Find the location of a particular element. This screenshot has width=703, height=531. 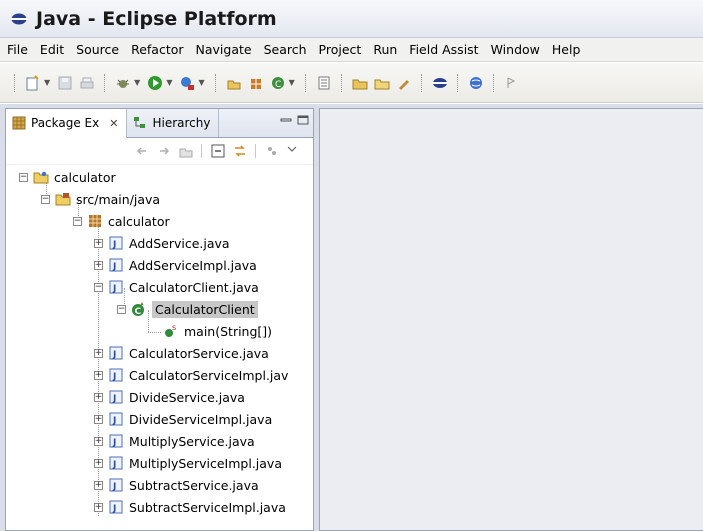

maximize-icon is located at coordinates (302, 120).